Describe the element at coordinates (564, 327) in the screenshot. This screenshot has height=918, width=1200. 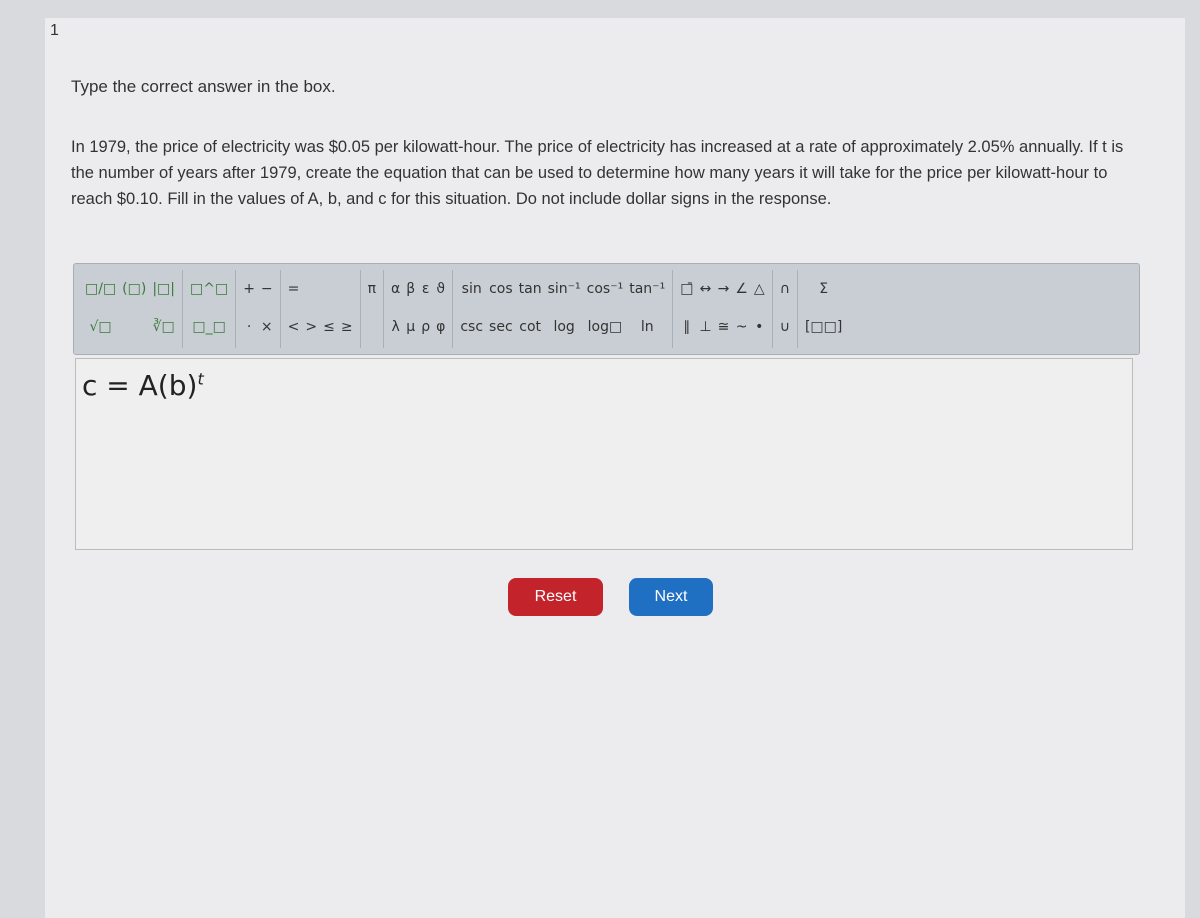
I see `symbol-button: log` at that location.